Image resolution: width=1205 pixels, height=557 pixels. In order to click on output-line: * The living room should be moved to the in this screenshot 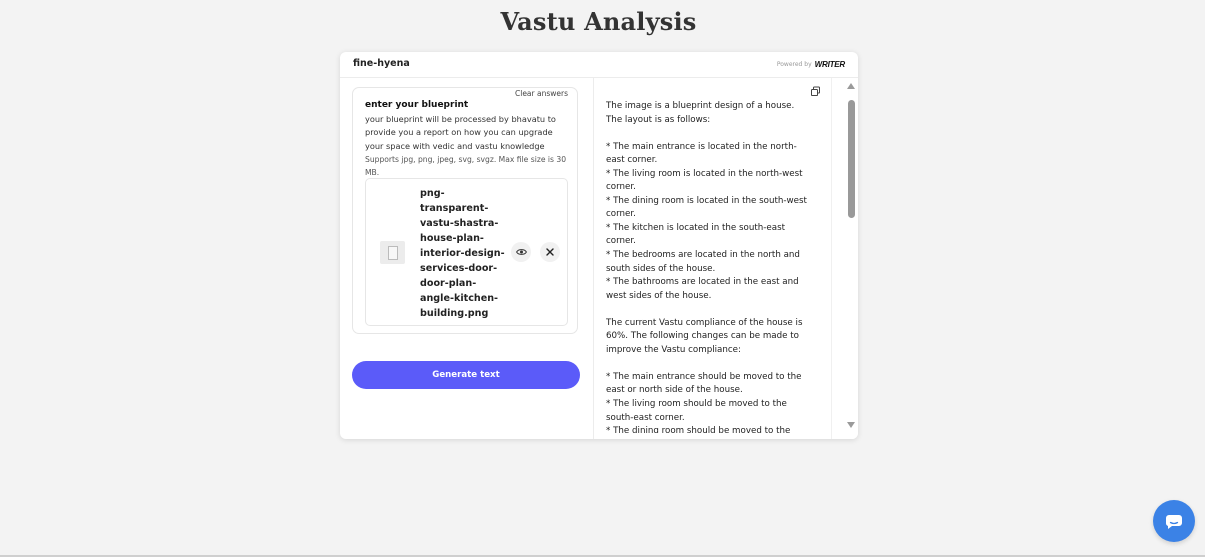, I will do `click(696, 404)`.